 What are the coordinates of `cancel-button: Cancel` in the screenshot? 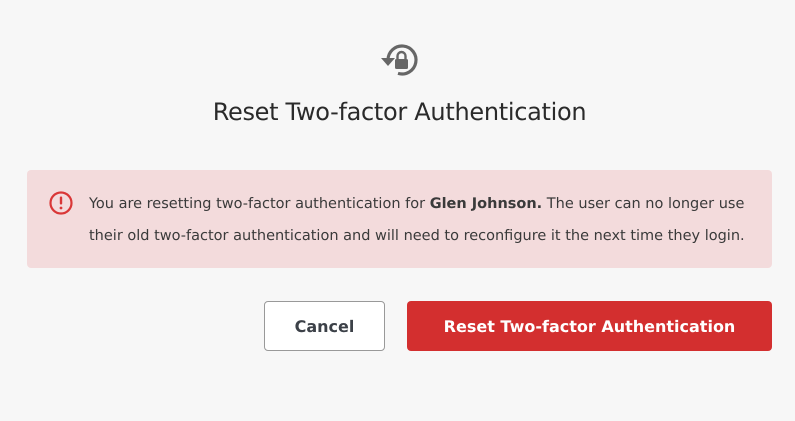 It's located at (324, 326).